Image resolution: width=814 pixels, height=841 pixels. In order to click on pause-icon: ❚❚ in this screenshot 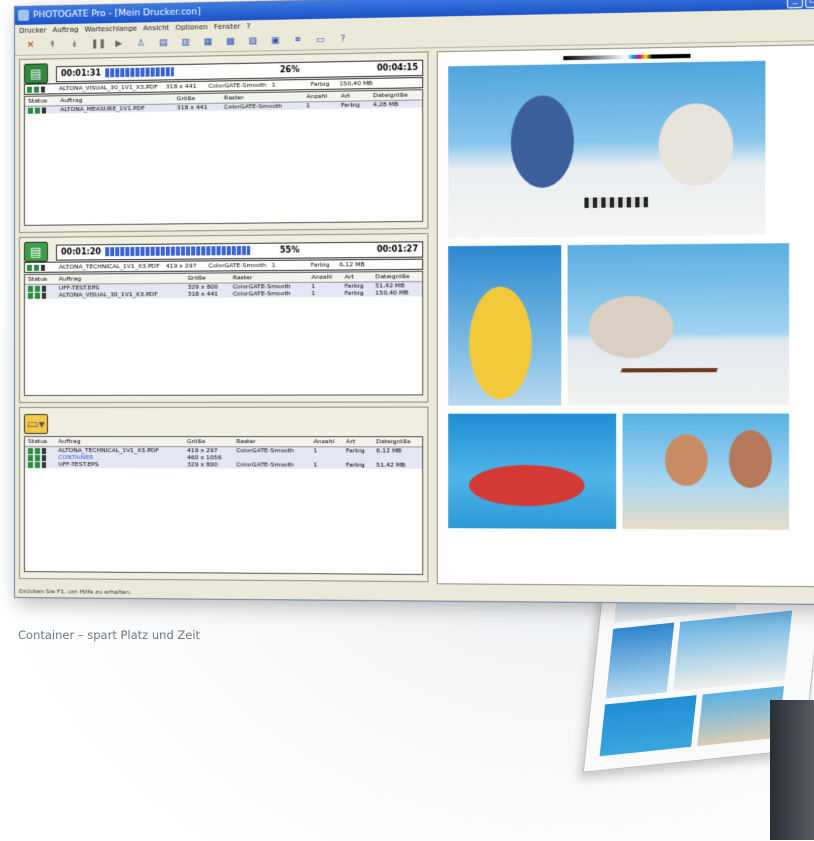, I will do `click(98, 44)`.